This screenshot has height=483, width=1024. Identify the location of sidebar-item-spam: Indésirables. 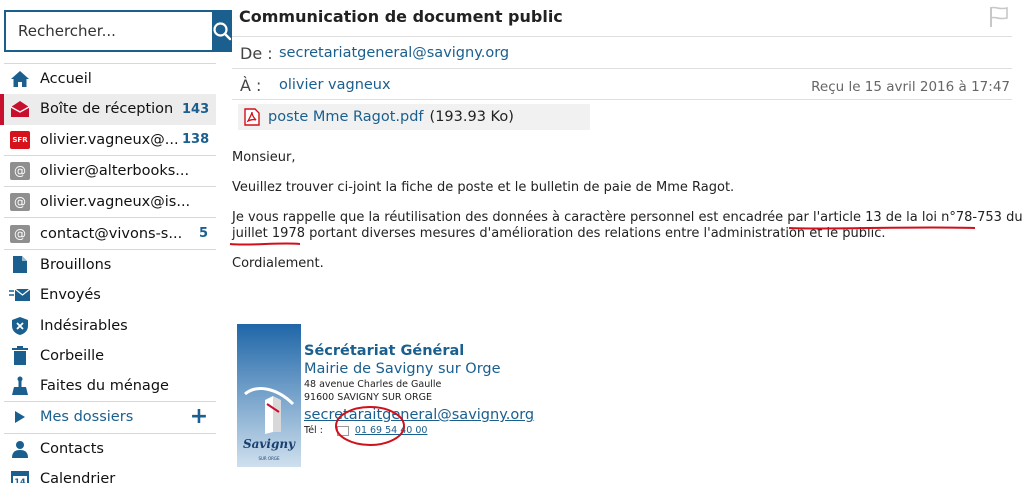
(108, 325).